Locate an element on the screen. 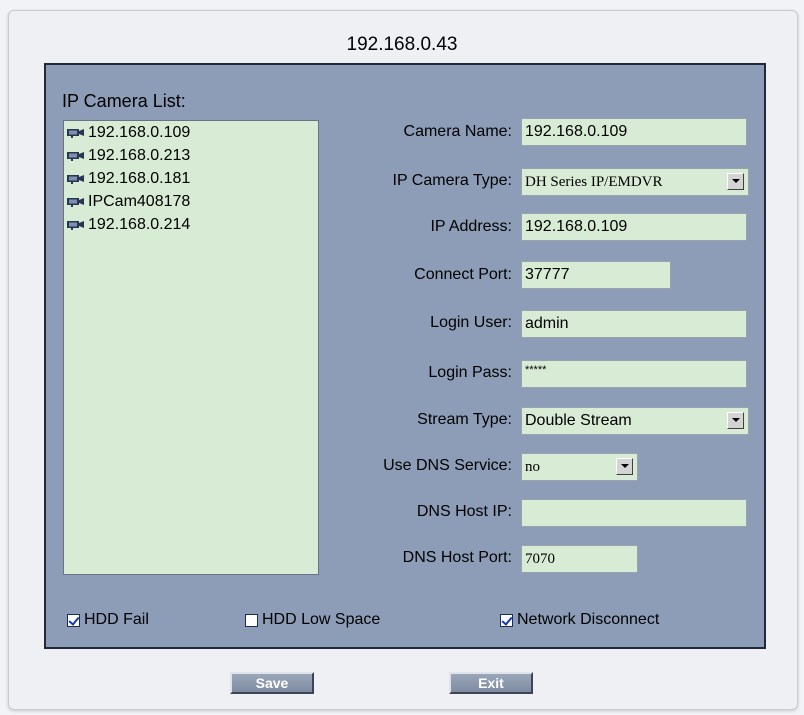  hdd-low-space-label: HDD Low Space is located at coordinates (321, 619).